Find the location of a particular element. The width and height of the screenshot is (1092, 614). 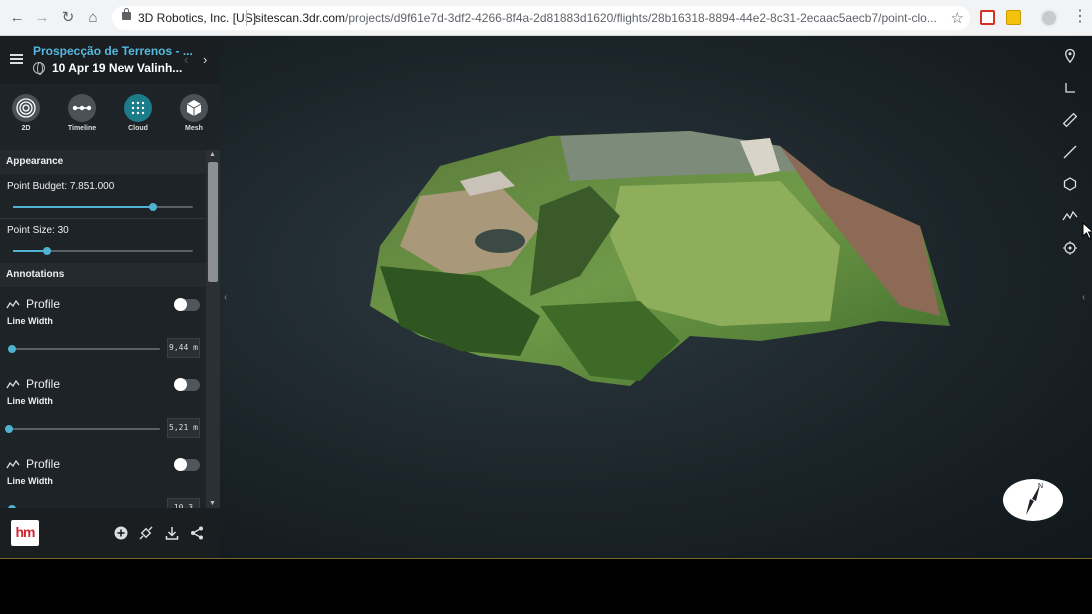

point-size-label: Point Size: 30 is located at coordinates (38, 230).